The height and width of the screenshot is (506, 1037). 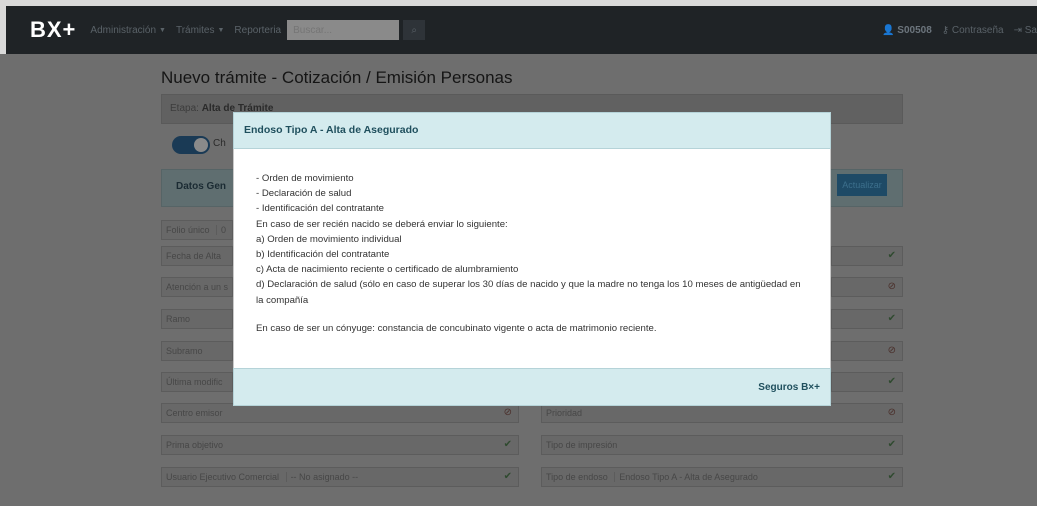 What do you see at coordinates (564, 413) in the screenshot?
I see `field-label: Prioridad` at bounding box center [564, 413].